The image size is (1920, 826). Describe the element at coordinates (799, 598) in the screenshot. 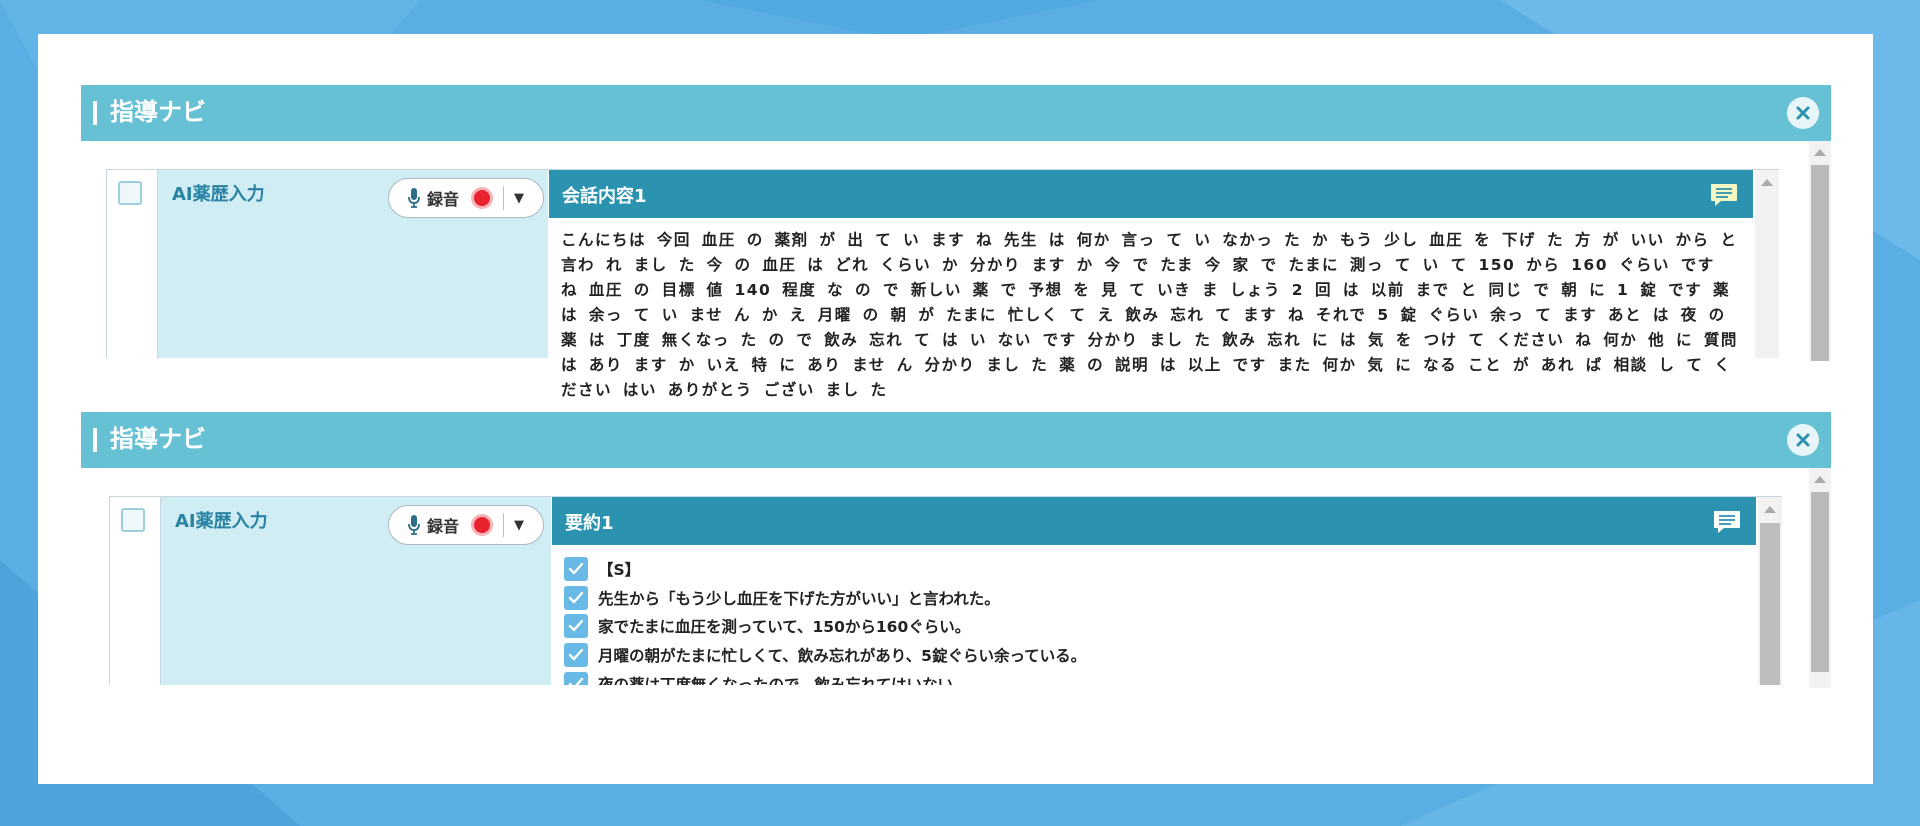

I see `summary-item-text: 先生から「もう少し血圧を下げた方がいい」と言われた。` at that location.